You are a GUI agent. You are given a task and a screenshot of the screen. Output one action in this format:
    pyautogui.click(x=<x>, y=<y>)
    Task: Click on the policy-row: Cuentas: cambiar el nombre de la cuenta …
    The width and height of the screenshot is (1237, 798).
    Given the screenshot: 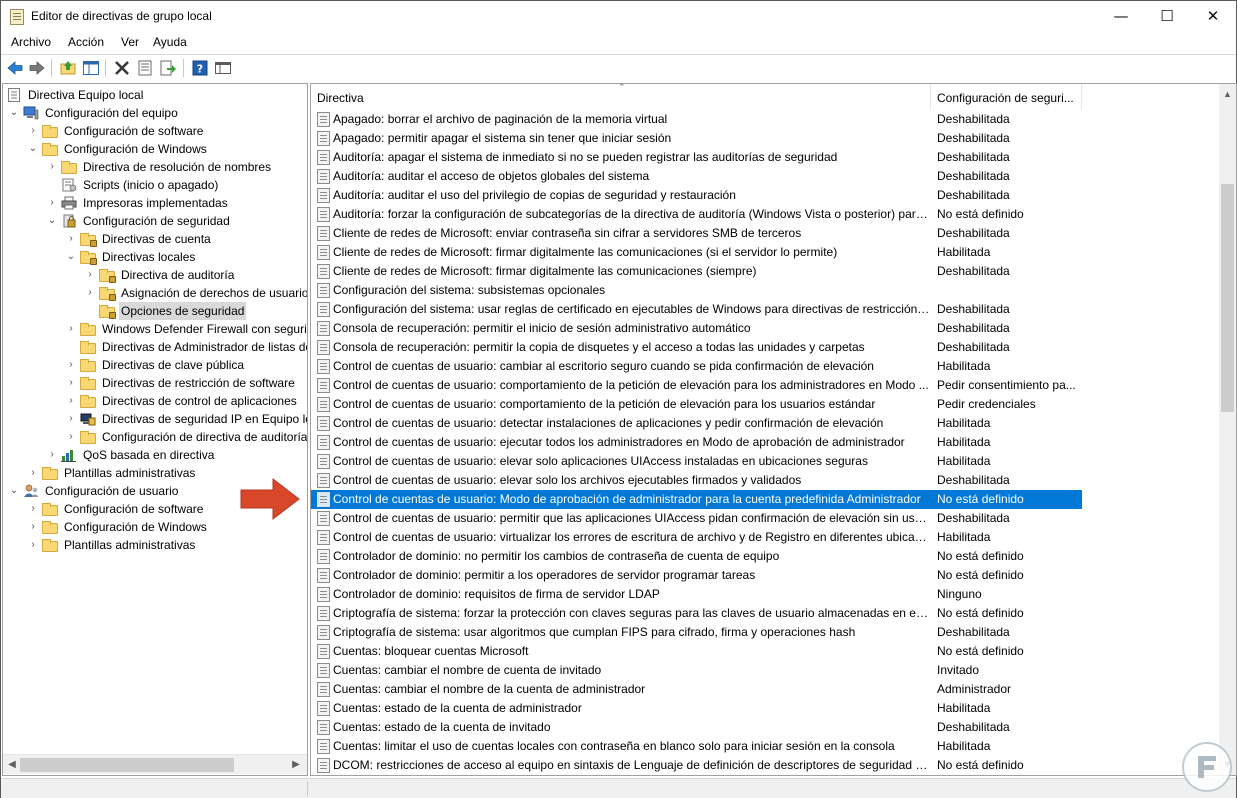 What is the action you would take?
    pyautogui.click(x=696, y=689)
    